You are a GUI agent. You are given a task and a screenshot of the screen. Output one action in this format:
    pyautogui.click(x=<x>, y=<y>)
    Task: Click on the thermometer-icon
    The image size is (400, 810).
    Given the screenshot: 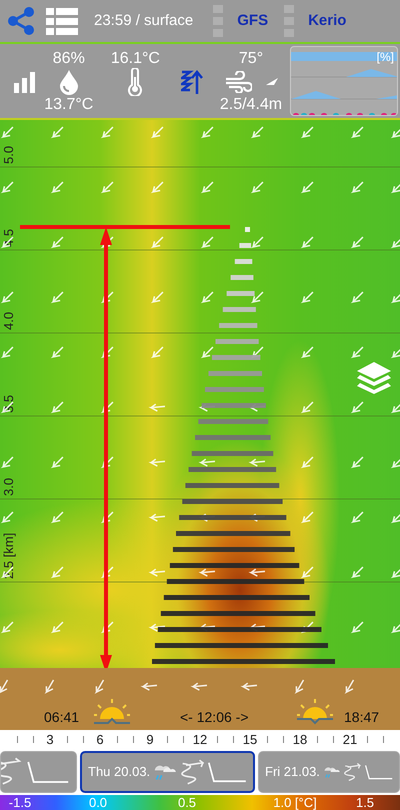 What is the action you would take?
    pyautogui.click(x=135, y=82)
    